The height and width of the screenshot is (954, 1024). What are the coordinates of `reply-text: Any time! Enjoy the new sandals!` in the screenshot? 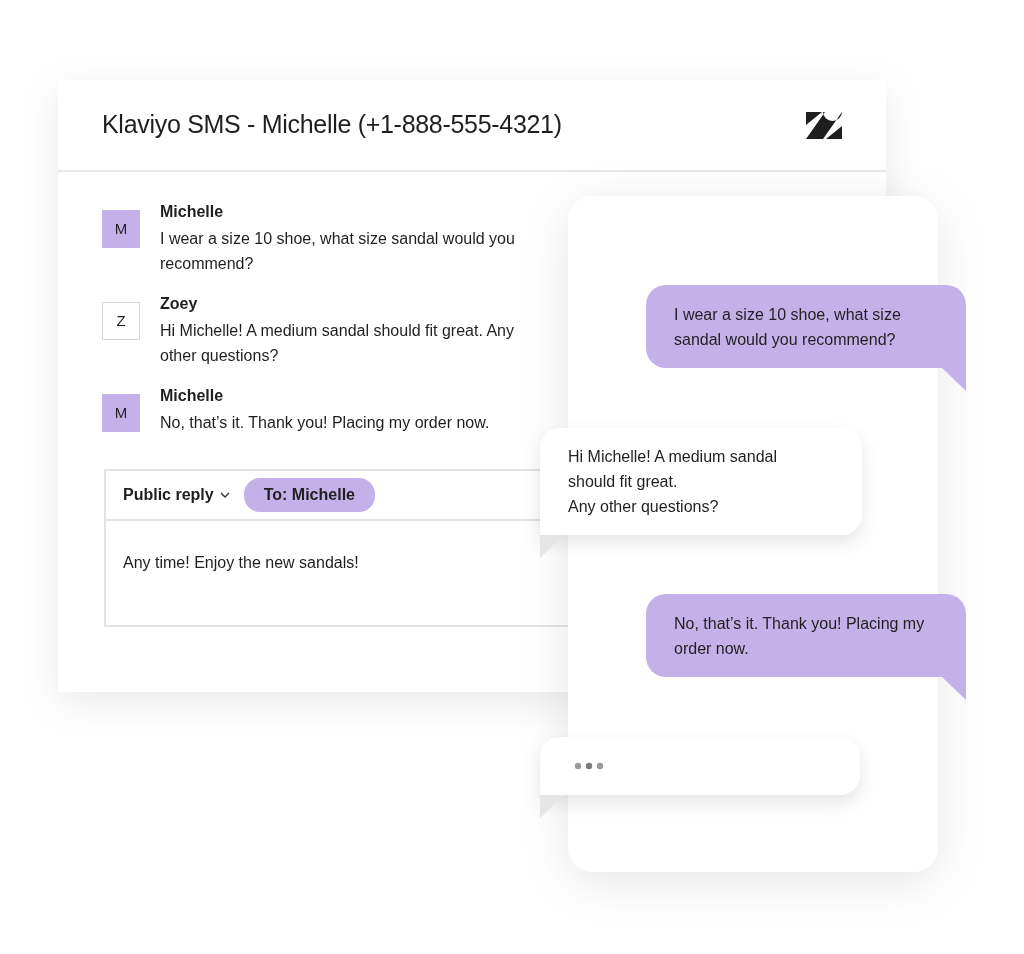 It's located at (241, 563).